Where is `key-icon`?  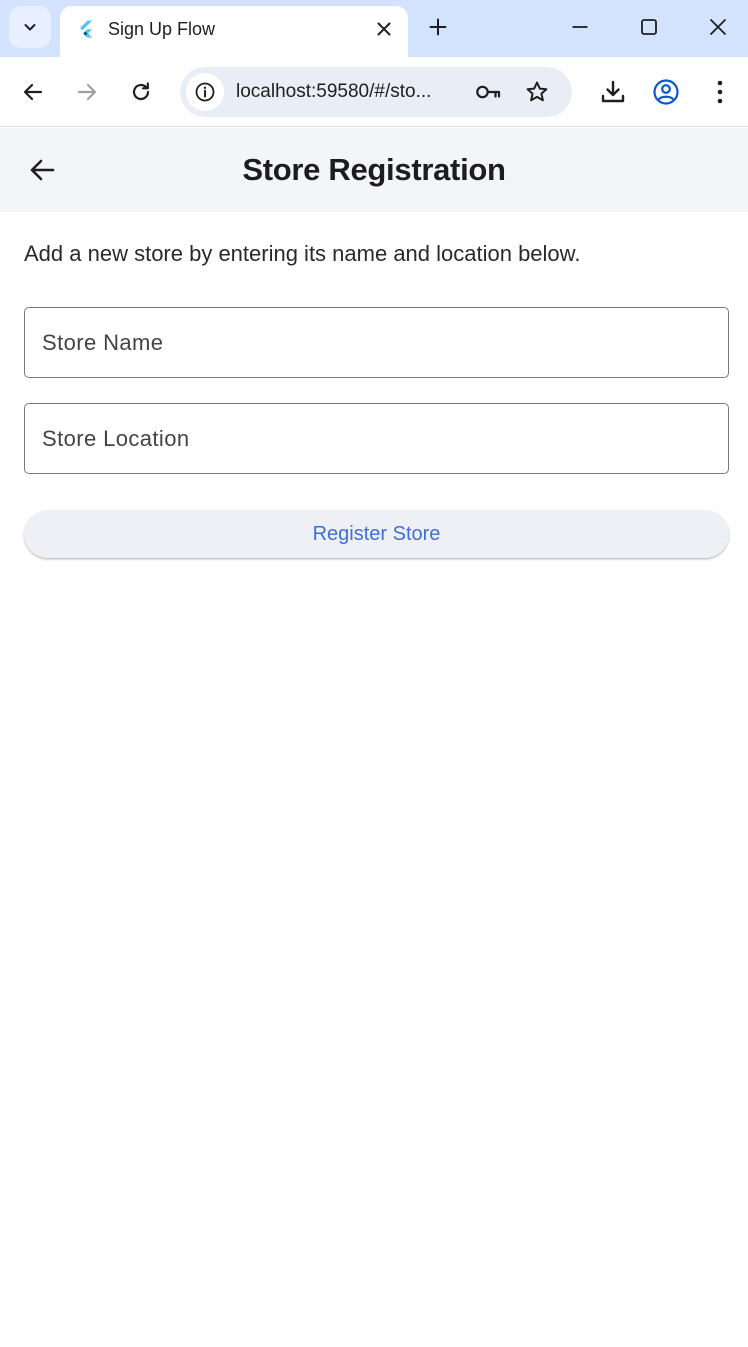 key-icon is located at coordinates (488, 92).